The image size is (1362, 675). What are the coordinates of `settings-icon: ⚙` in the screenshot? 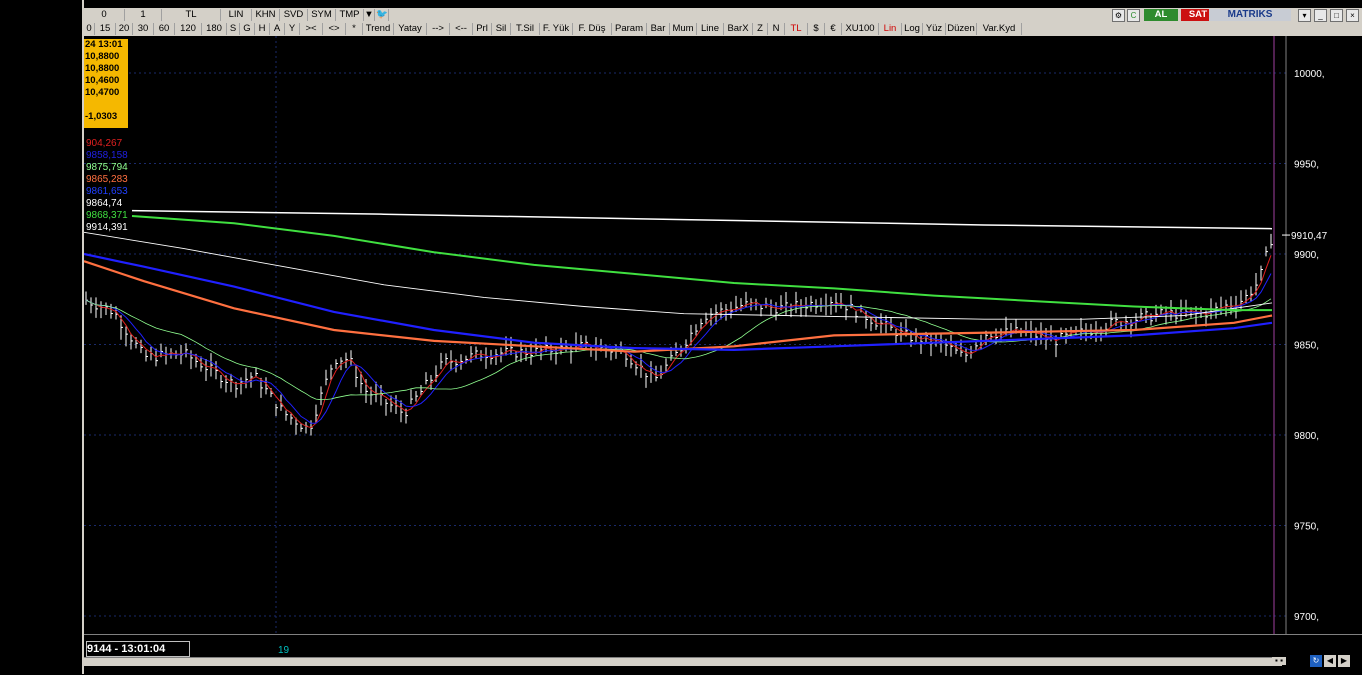 It's located at (1118, 15).